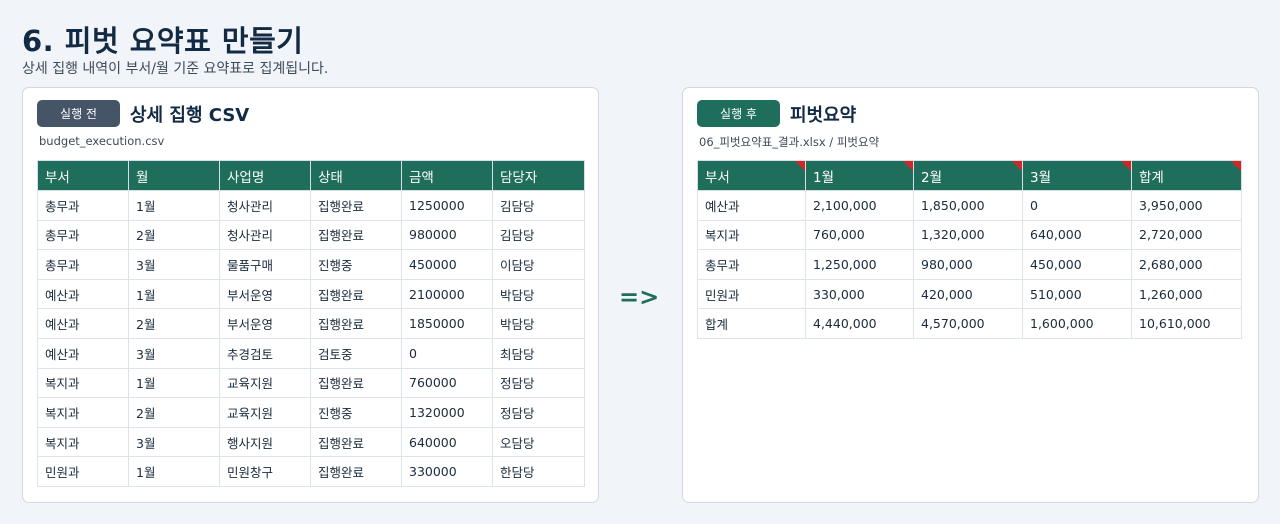 This screenshot has width=1280, height=524. What do you see at coordinates (968, 205) in the screenshot?
I see `table-cell: 1,850,000` at bounding box center [968, 205].